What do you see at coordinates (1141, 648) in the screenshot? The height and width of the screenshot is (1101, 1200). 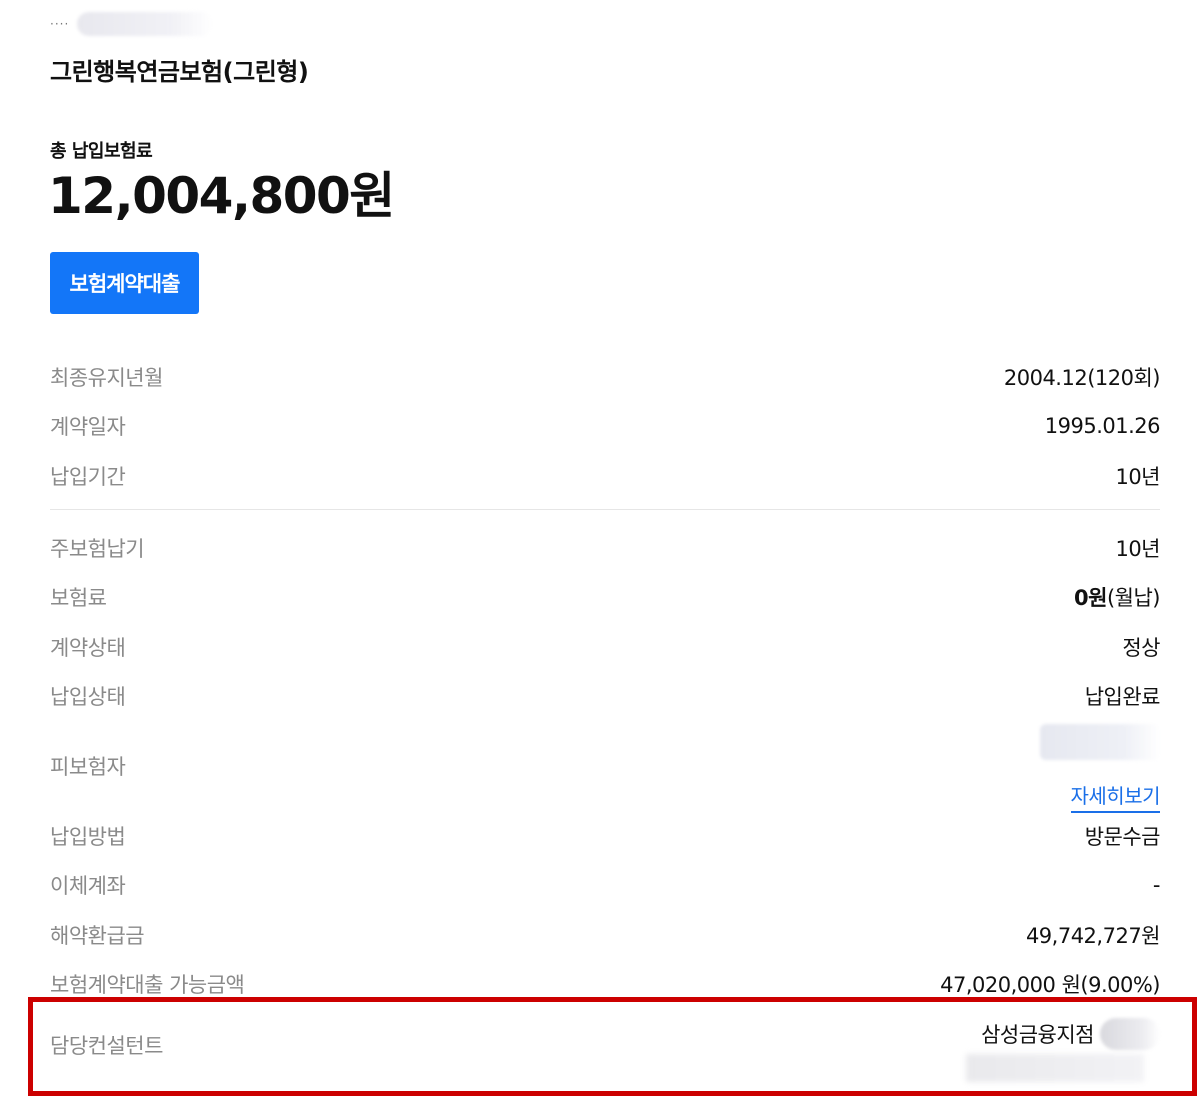 I see `detail-value: 정상` at bounding box center [1141, 648].